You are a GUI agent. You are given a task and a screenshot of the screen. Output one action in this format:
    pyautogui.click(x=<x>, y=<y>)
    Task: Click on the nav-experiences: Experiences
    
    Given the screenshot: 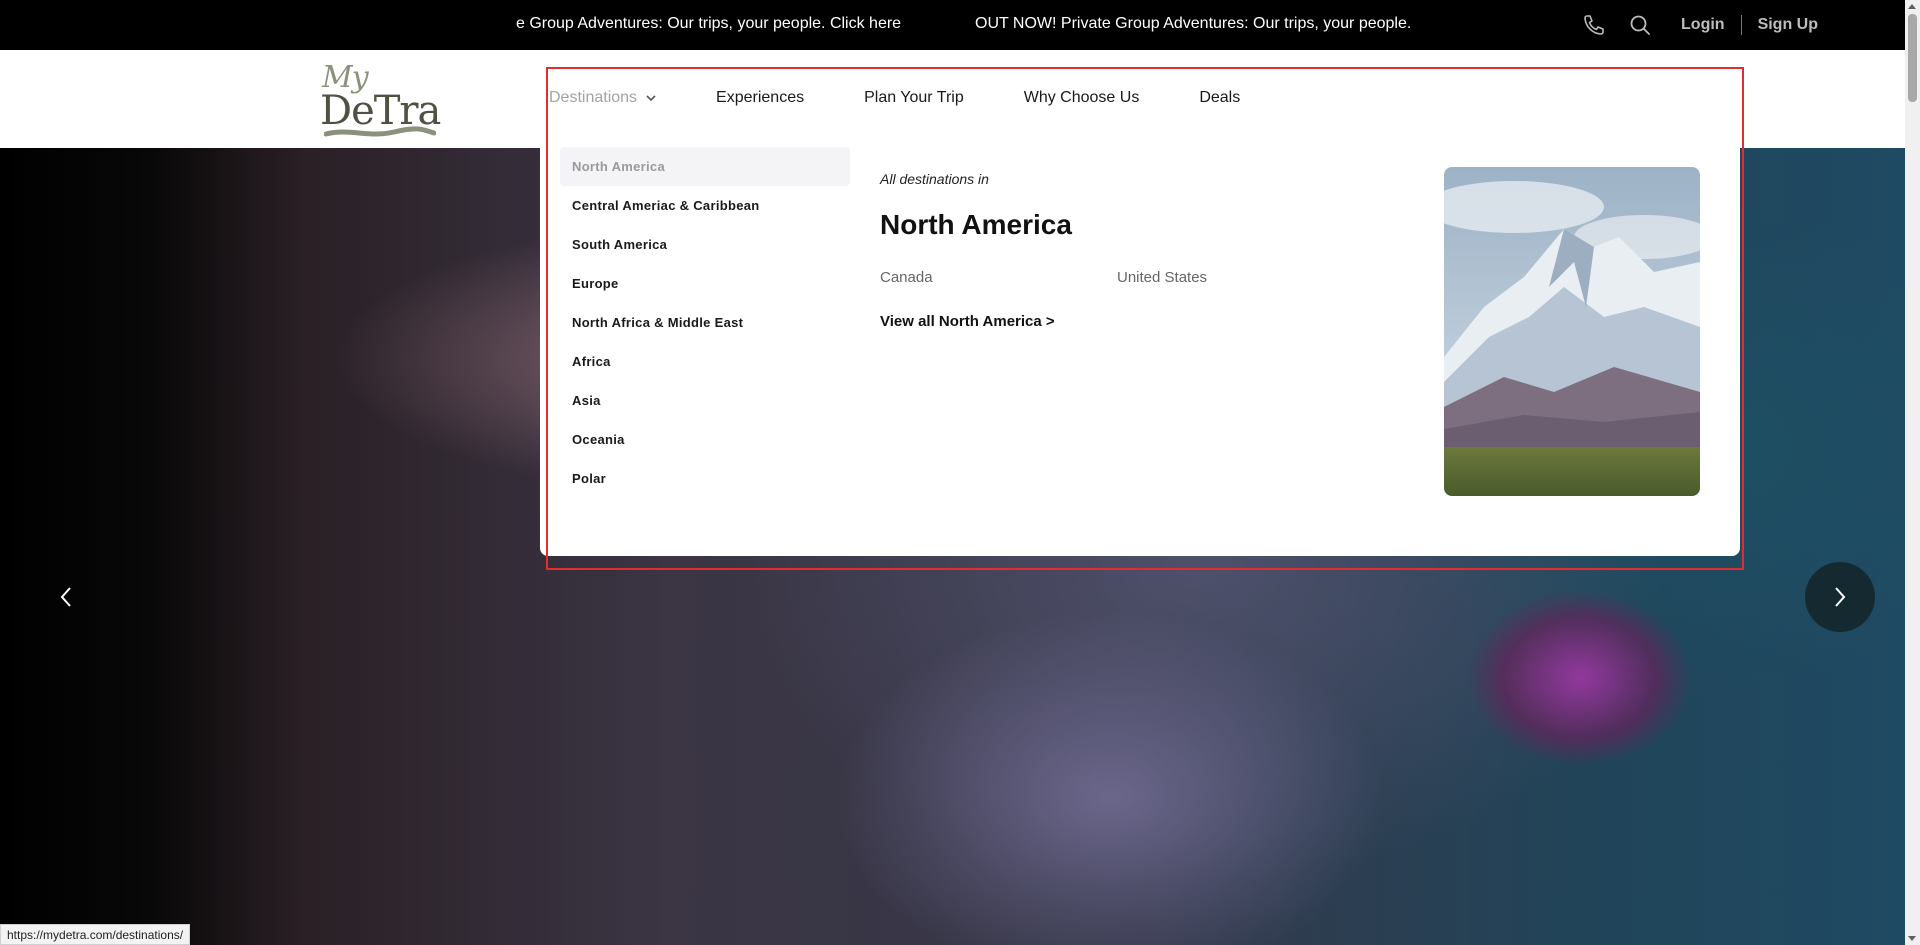 What is the action you would take?
    pyautogui.click(x=760, y=98)
    